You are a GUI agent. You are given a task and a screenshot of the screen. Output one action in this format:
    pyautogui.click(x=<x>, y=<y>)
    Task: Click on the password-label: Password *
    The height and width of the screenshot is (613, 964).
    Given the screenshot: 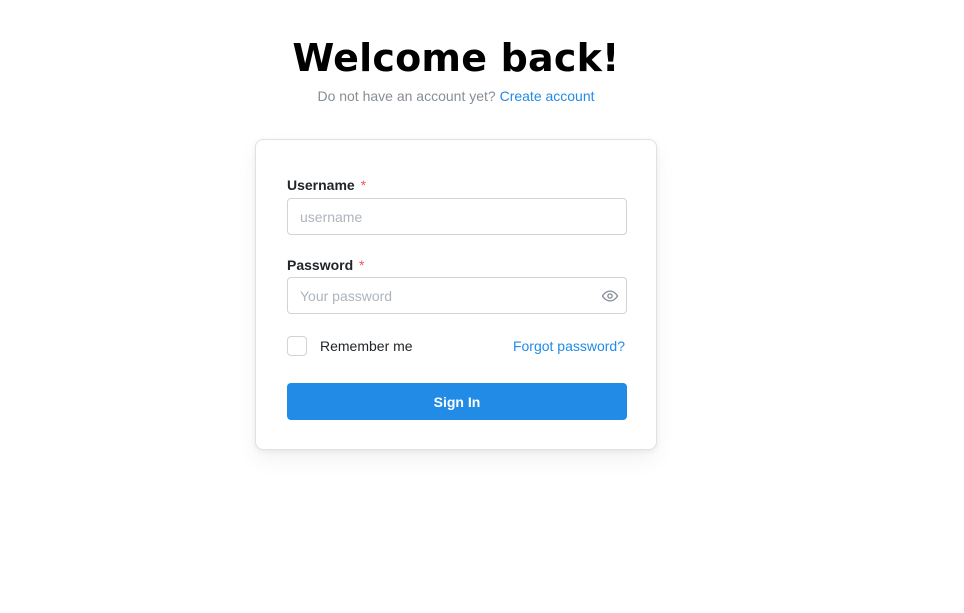 What is the action you would take?
    pyautogui.click(x=325, y=265)
    